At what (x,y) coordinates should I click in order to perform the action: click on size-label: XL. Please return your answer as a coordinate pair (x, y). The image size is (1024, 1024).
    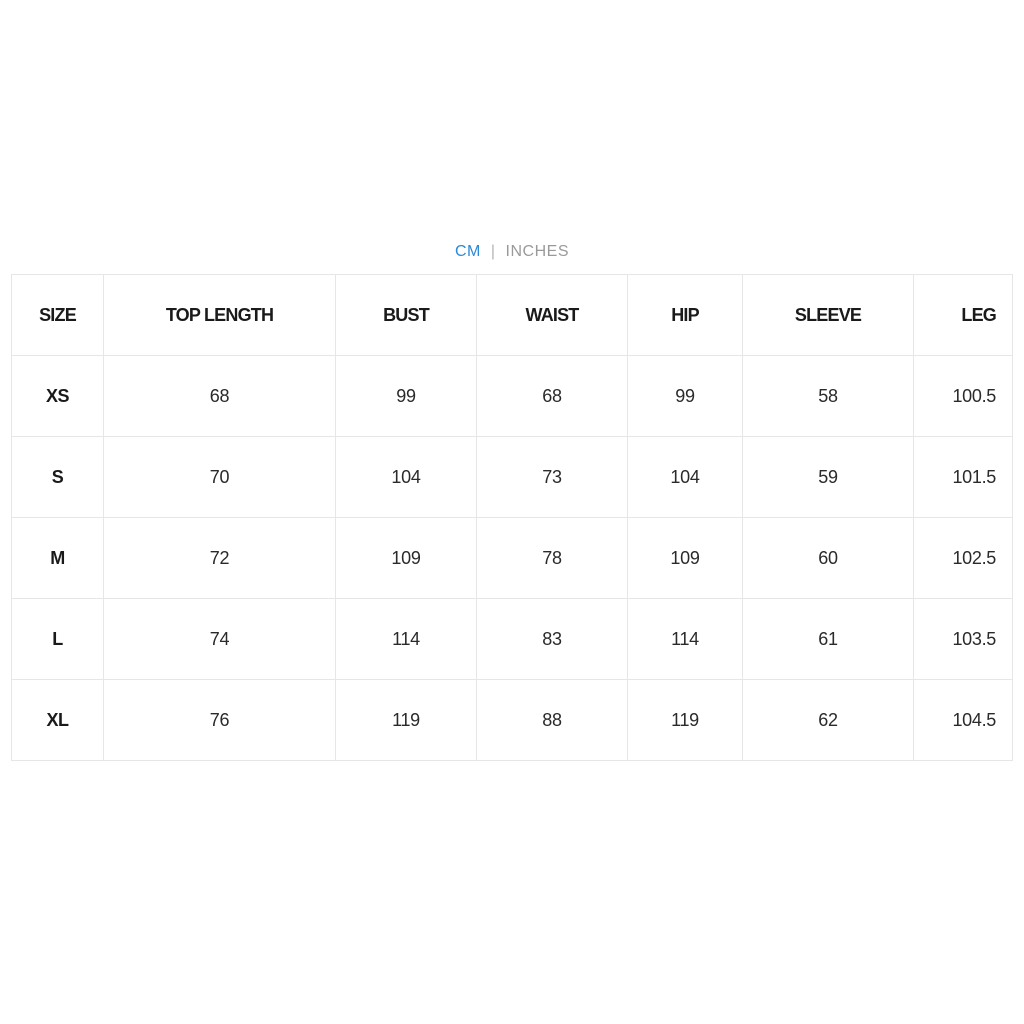
    Looking at the image, I should click on (57, 720).